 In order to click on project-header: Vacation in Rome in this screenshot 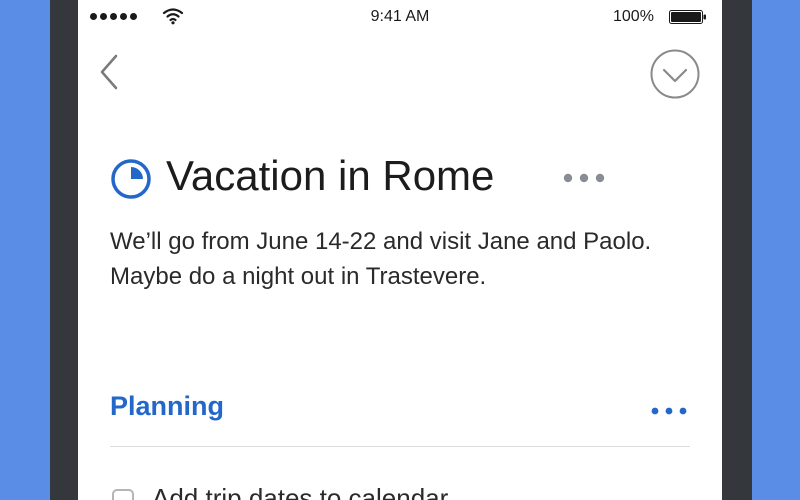, I will do `click(408, 178)`.